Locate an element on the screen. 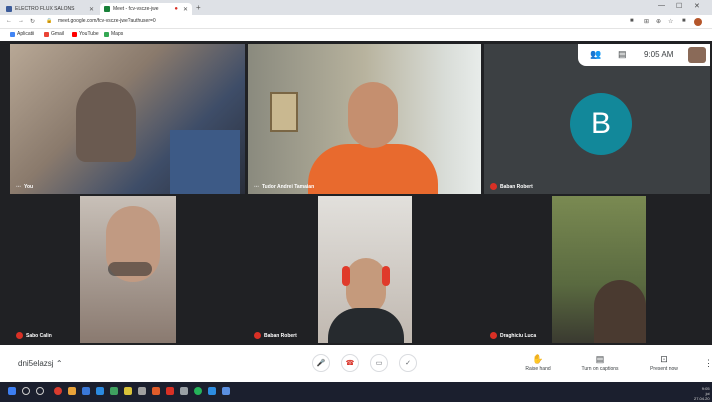 The width and height of the screenshot is (712, 402). search-icon is located at coordinates (26, 391).